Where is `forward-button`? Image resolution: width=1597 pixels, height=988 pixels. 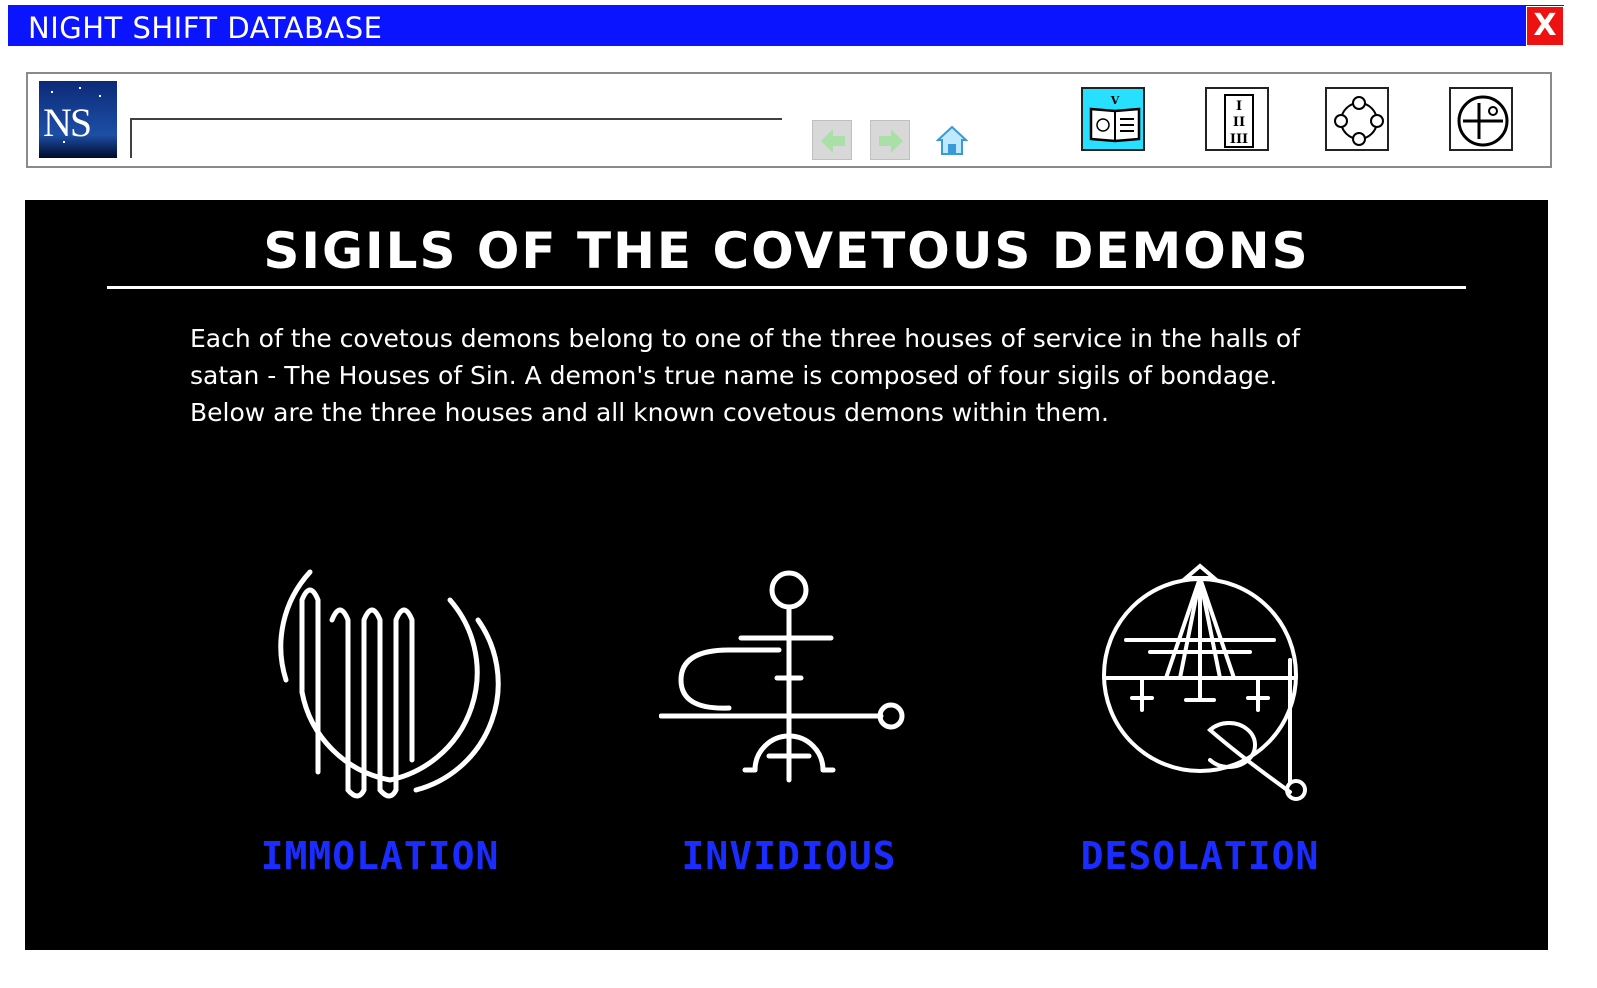 forward-button is located at coordinates (890, 140).